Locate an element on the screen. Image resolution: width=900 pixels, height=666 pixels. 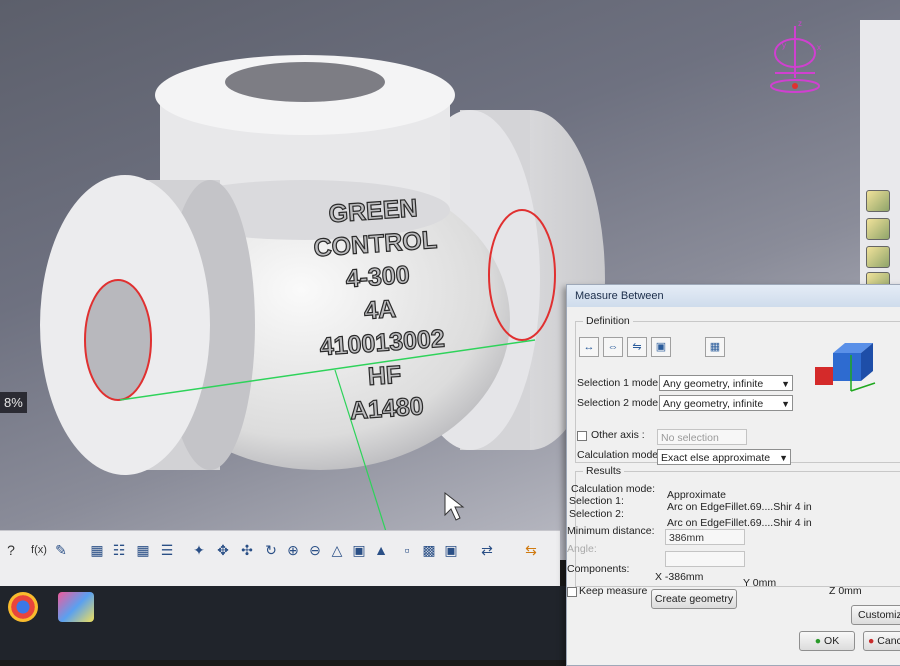
compass-y-label: y is located at coordinates (784, 45).